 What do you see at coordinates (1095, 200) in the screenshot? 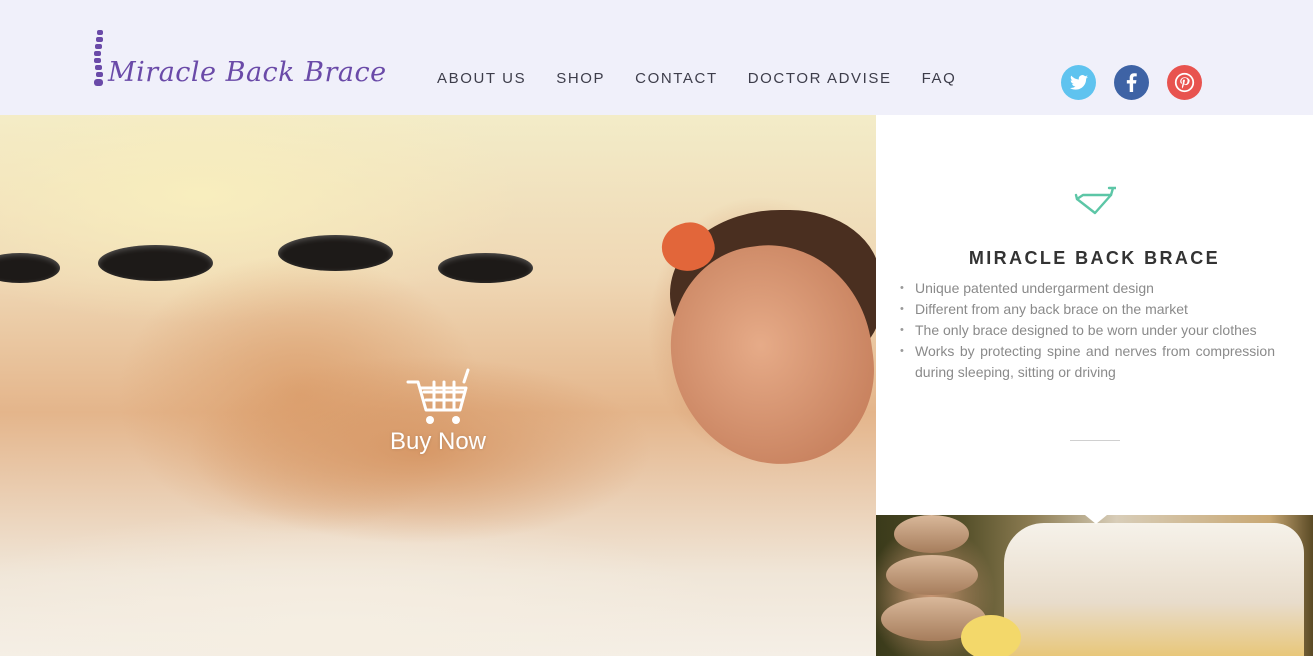
I see `bicycle-frame-icon` at bounding box center [1095, 200].